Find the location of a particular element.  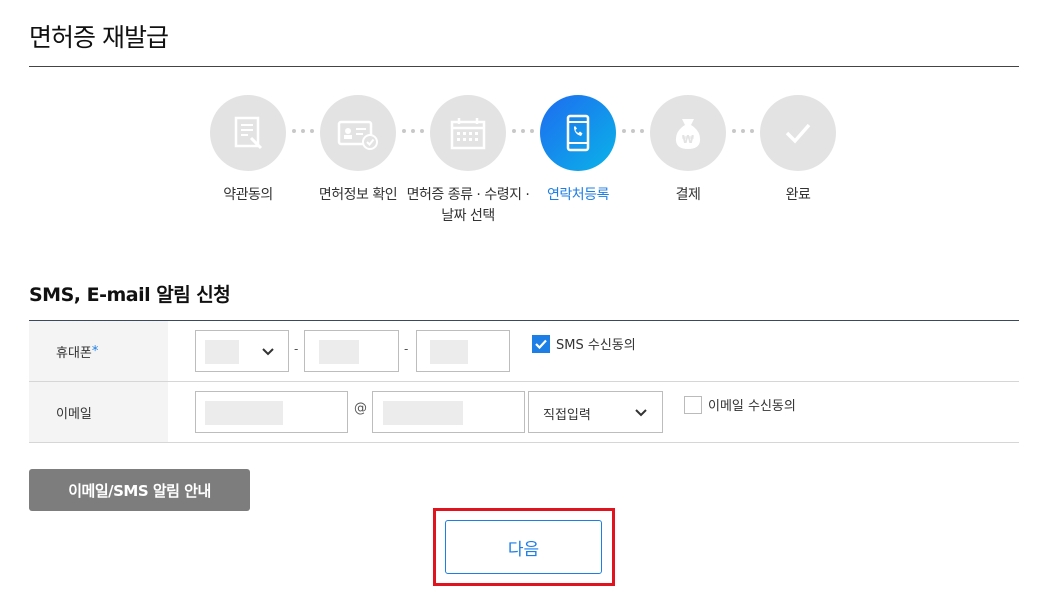

email-label-cell: 이메일 is located at coordinates (98, 412).